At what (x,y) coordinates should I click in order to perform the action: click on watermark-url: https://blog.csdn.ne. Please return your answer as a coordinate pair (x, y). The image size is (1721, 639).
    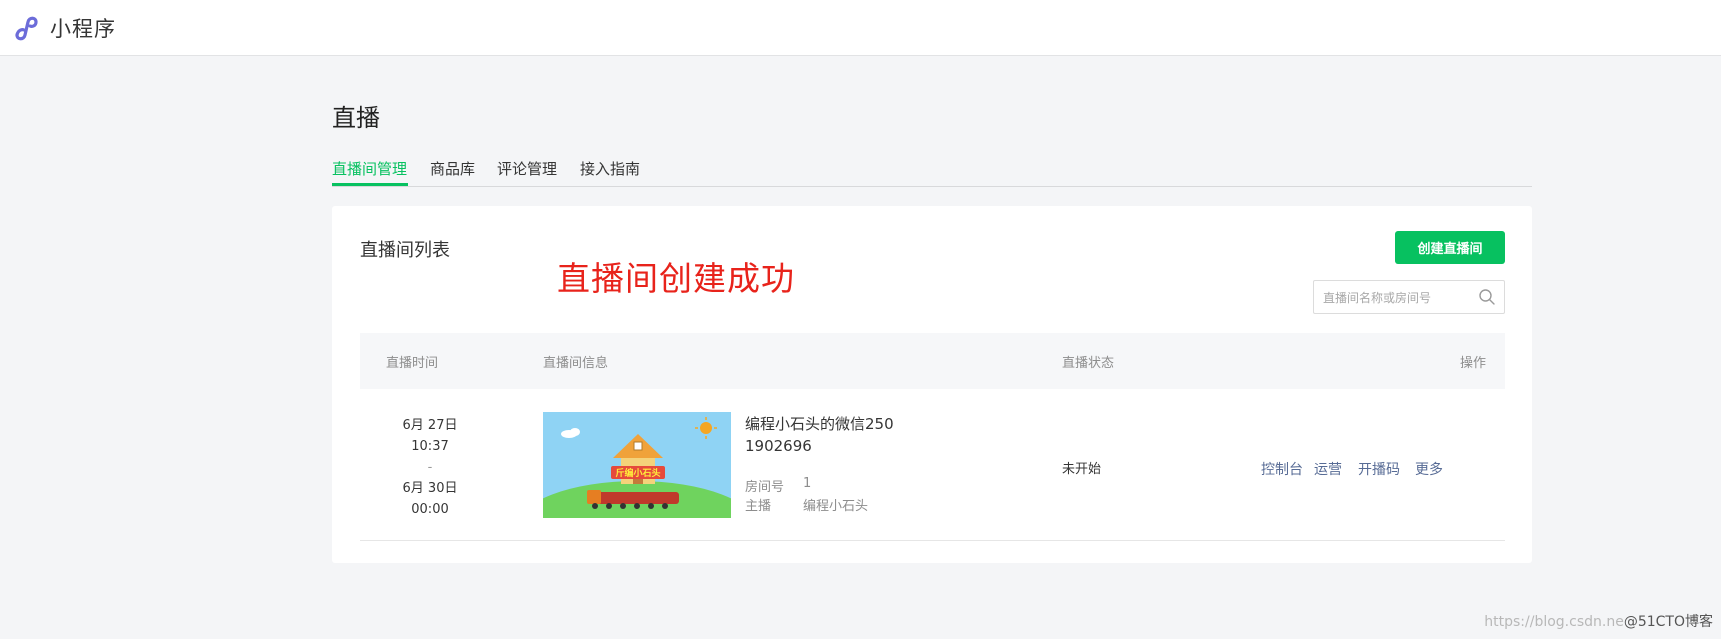
    Looking at the image, I should click on (1554, 622).